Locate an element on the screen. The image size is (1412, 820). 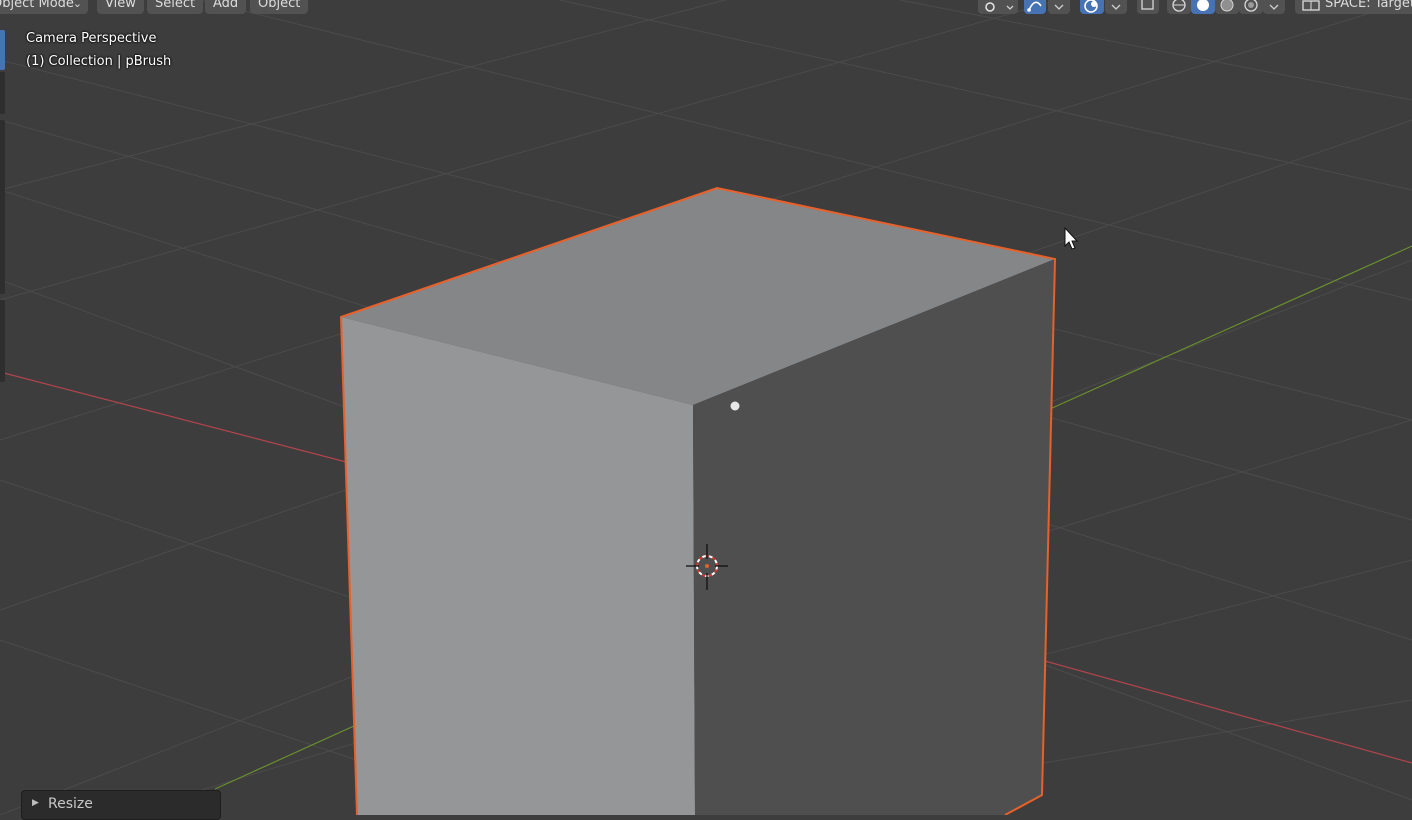
xray-icon is located at coordinates (1148, 7).